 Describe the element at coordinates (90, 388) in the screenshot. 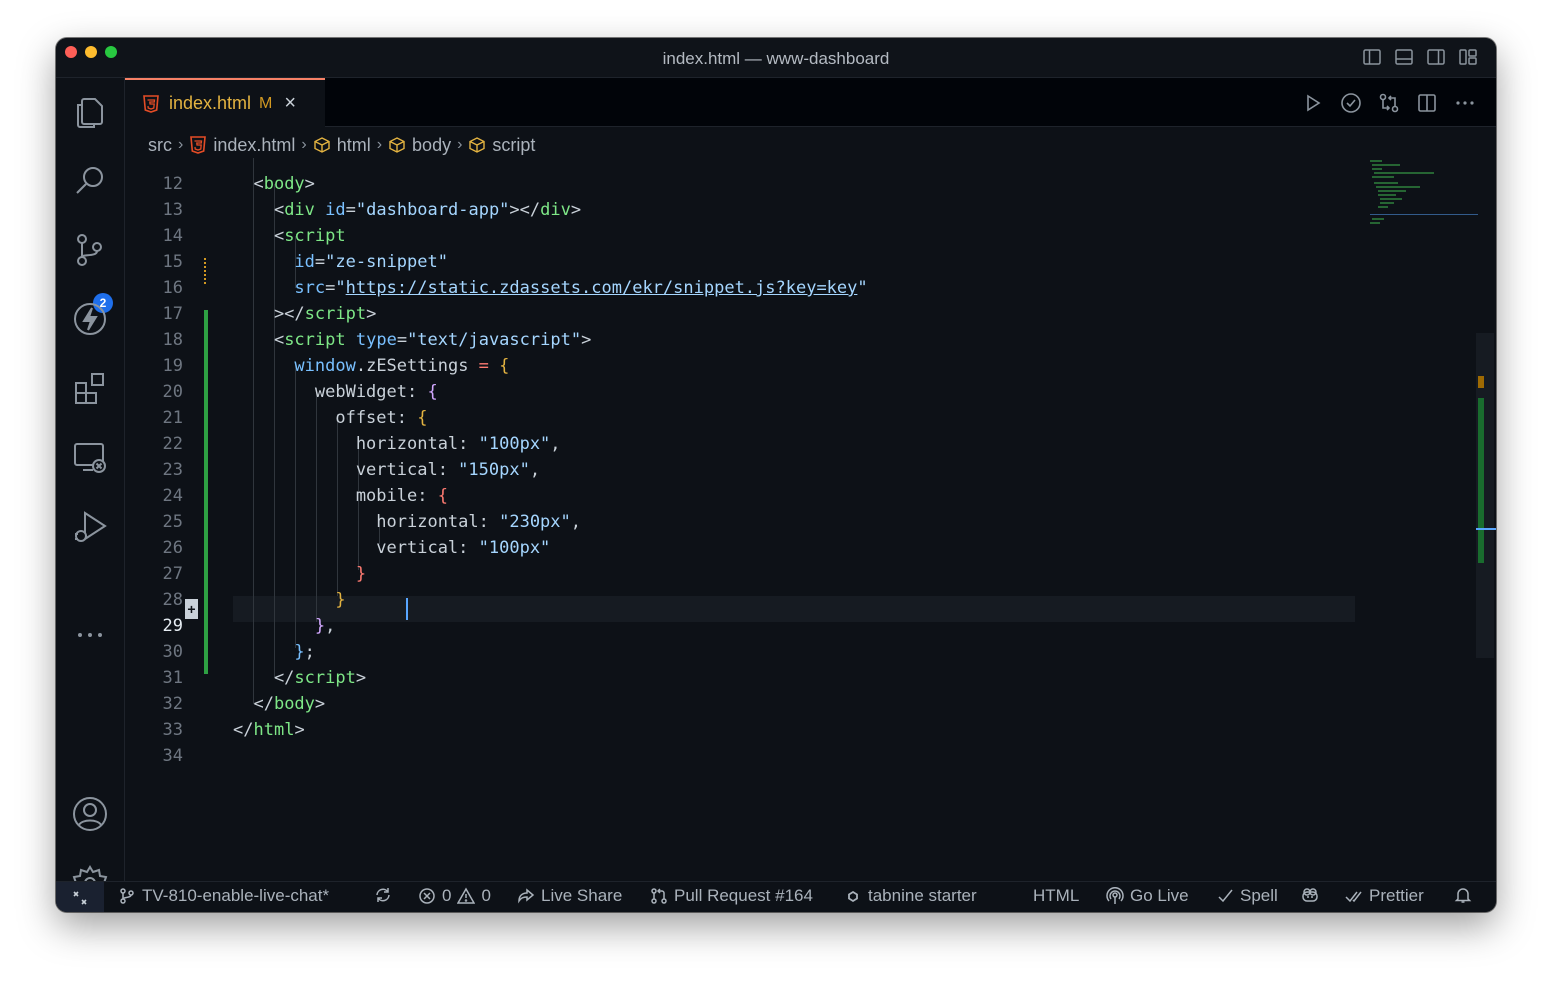

I see `extensions-icon` at that location.